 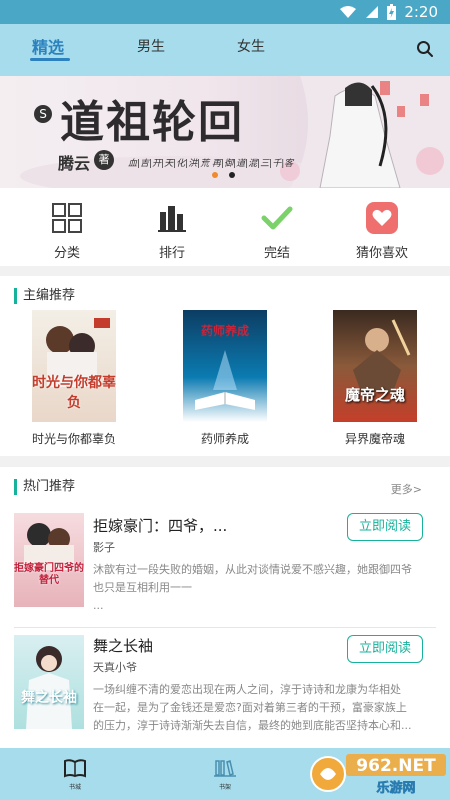 What do you see at coordinates (395, 788) in the screenshot?
I see `watermark-sub: 乐游网` at bounding box center [395, 788].